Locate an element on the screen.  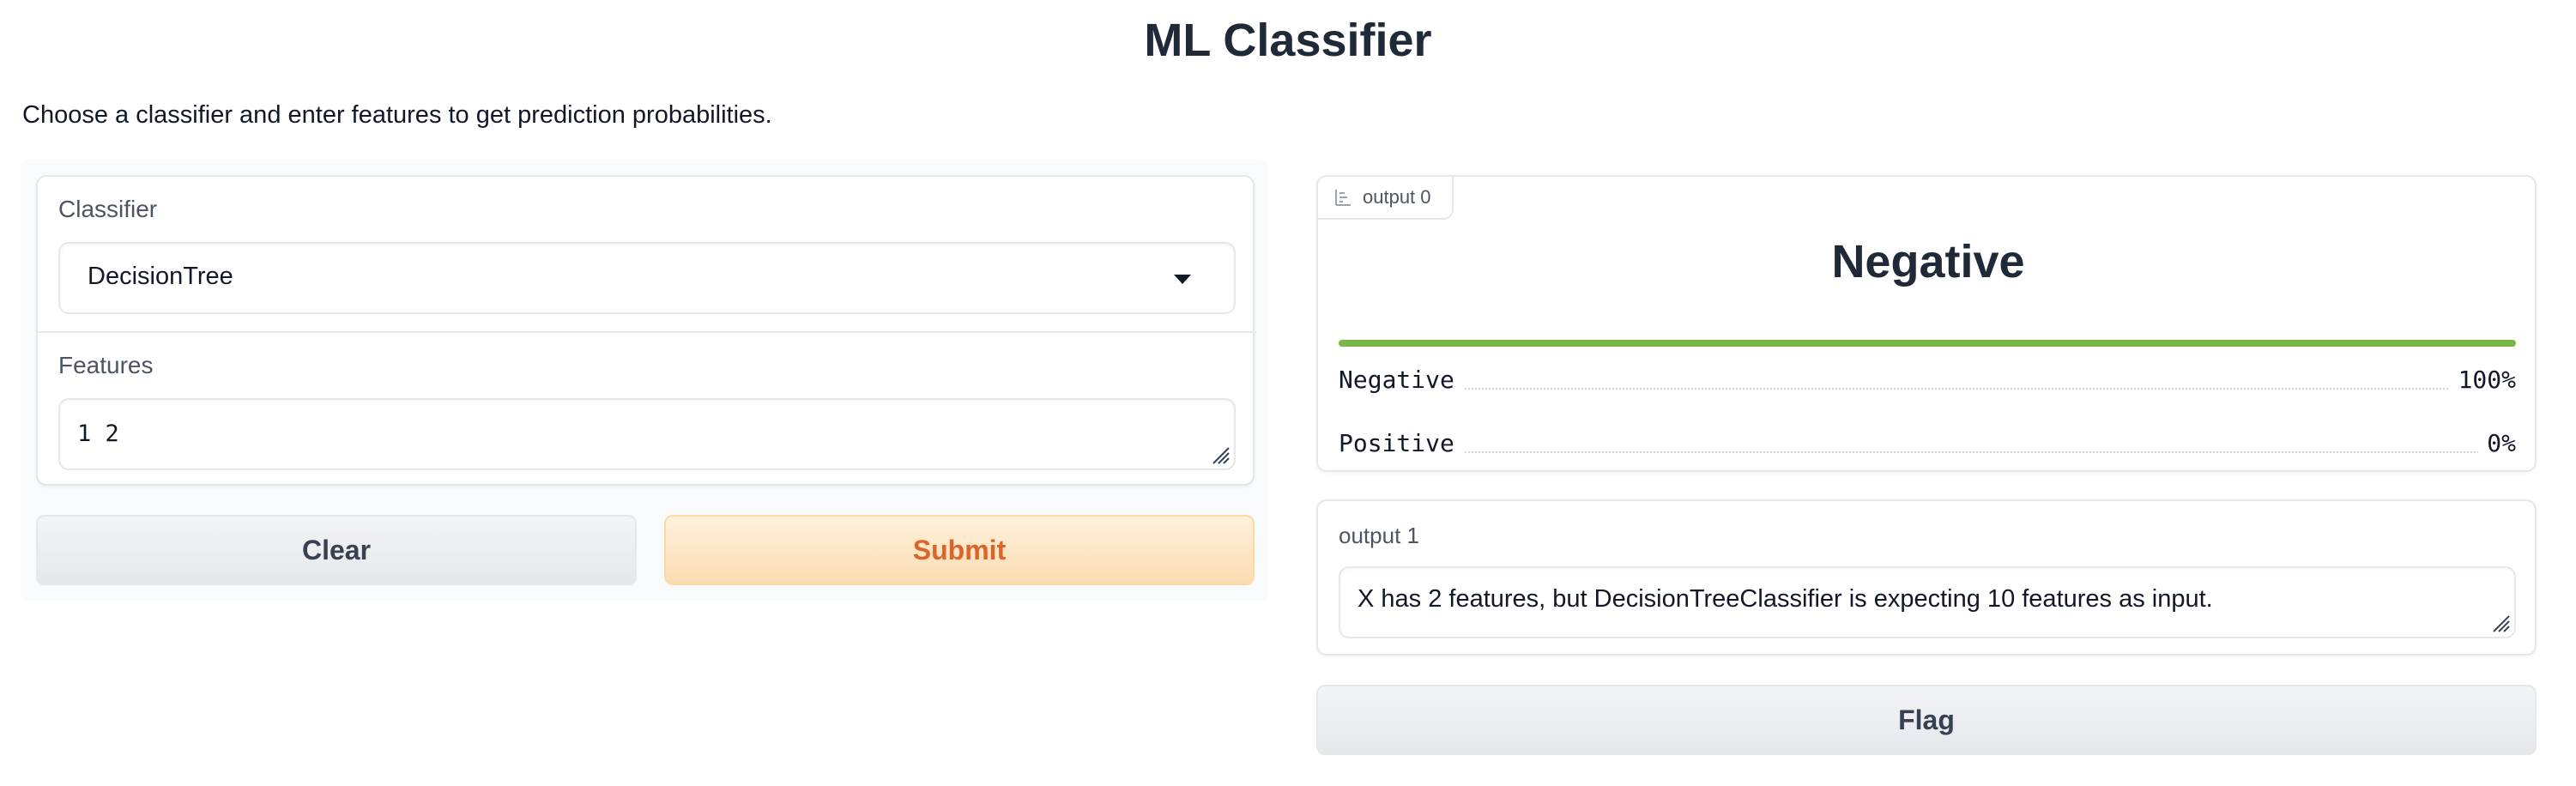
output-0-tab: output 0 is located at coordinates (1385, 197).